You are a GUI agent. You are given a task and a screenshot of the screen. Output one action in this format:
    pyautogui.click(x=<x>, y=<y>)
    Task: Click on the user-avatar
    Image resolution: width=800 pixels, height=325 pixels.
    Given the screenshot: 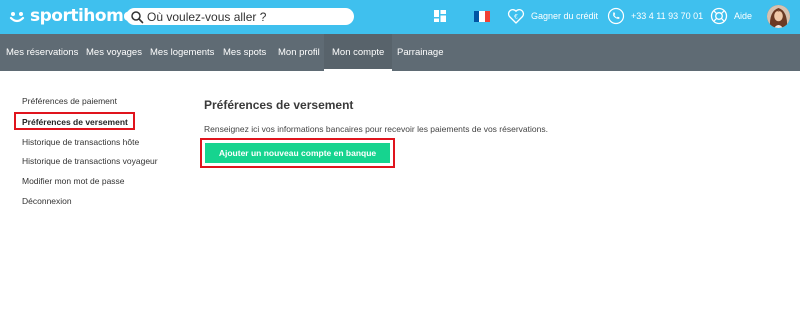 What is the action you would take?
    pyautogui.click(x=778, y=16)
    